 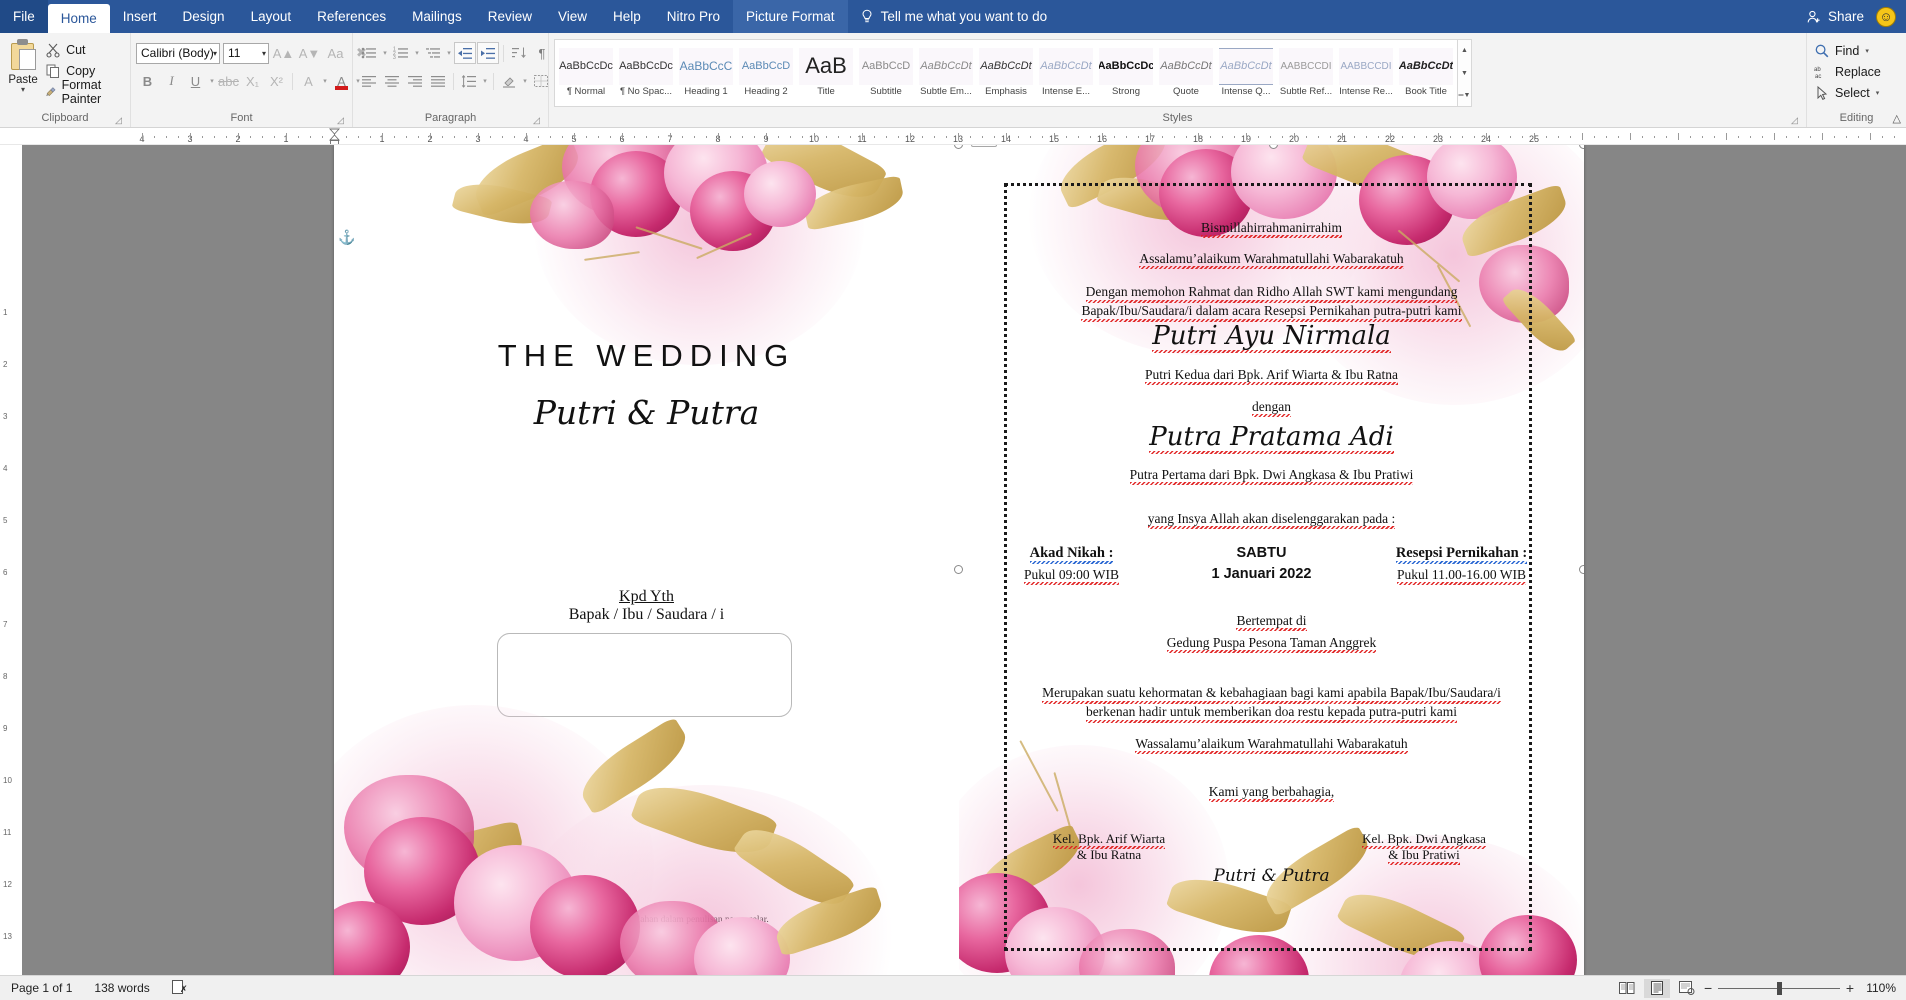 I want to click on bullets-icon, so click(x=369, y=53).